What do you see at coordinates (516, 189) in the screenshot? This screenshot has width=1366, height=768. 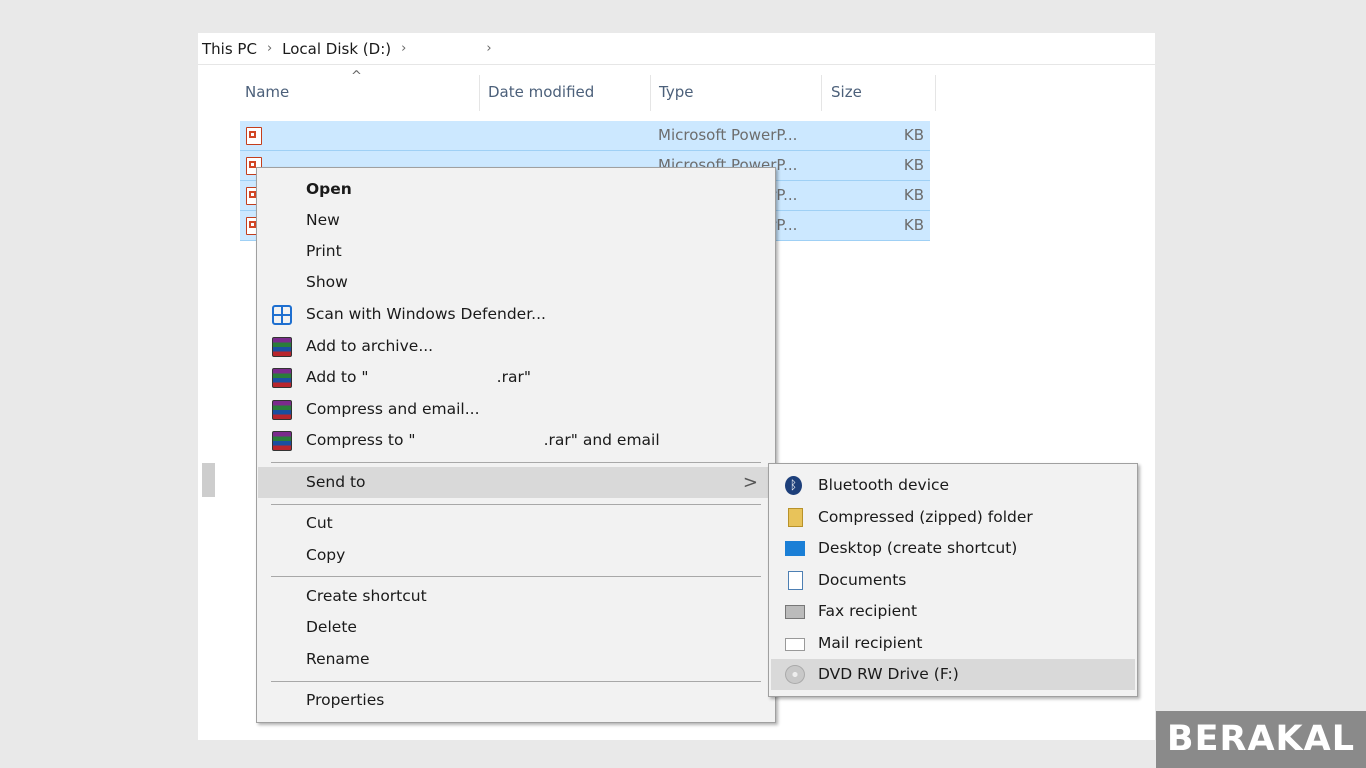 I see `menu-item-open: Open` at bounding box center [516, 189].